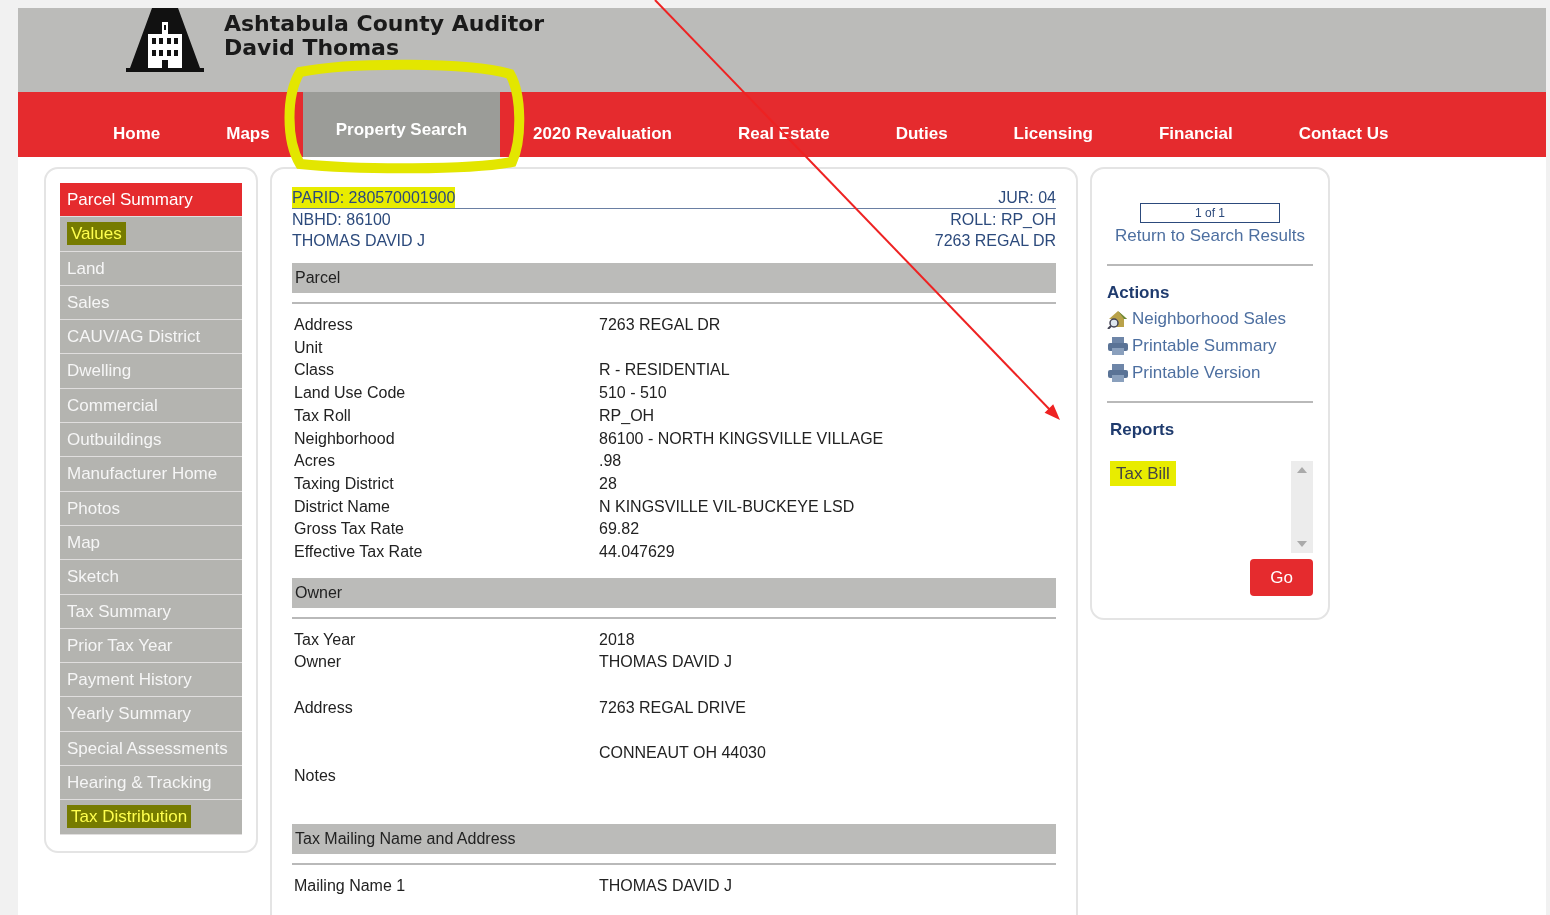 Image resolution: width=1550 pixels, height=915 pixels. What do you see at coordinates (619, 529) in the screenshot?
I see `field-value: 69.82` at bounding box center [619, 529].